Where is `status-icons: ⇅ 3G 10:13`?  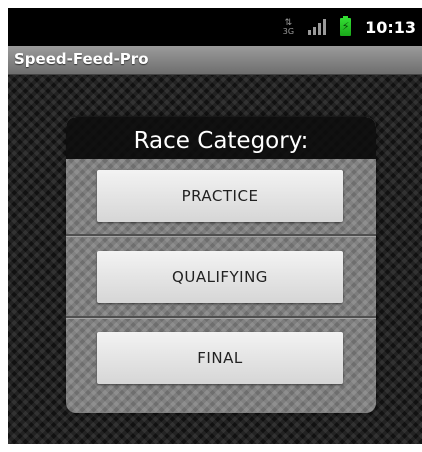
status-icons: ⇅ 3G 10:13 is located at coordinates (349, 27).